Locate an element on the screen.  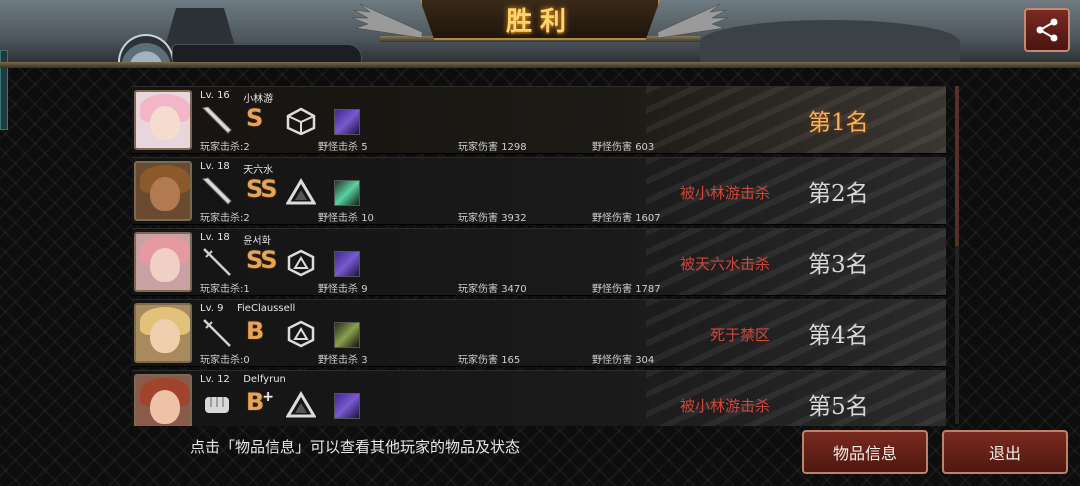
rank-label: 第1名 is located at coordinates (838, 123).